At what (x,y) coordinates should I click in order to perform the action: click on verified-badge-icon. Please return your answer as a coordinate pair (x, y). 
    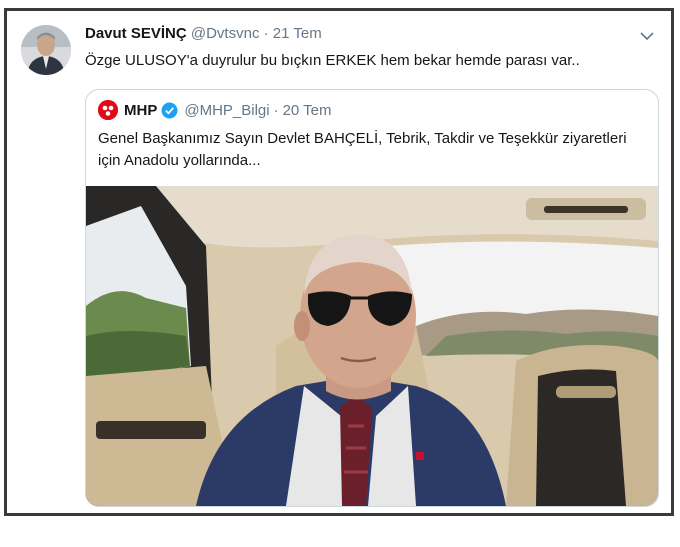
    Looking at the image, I should click on (169, 110).